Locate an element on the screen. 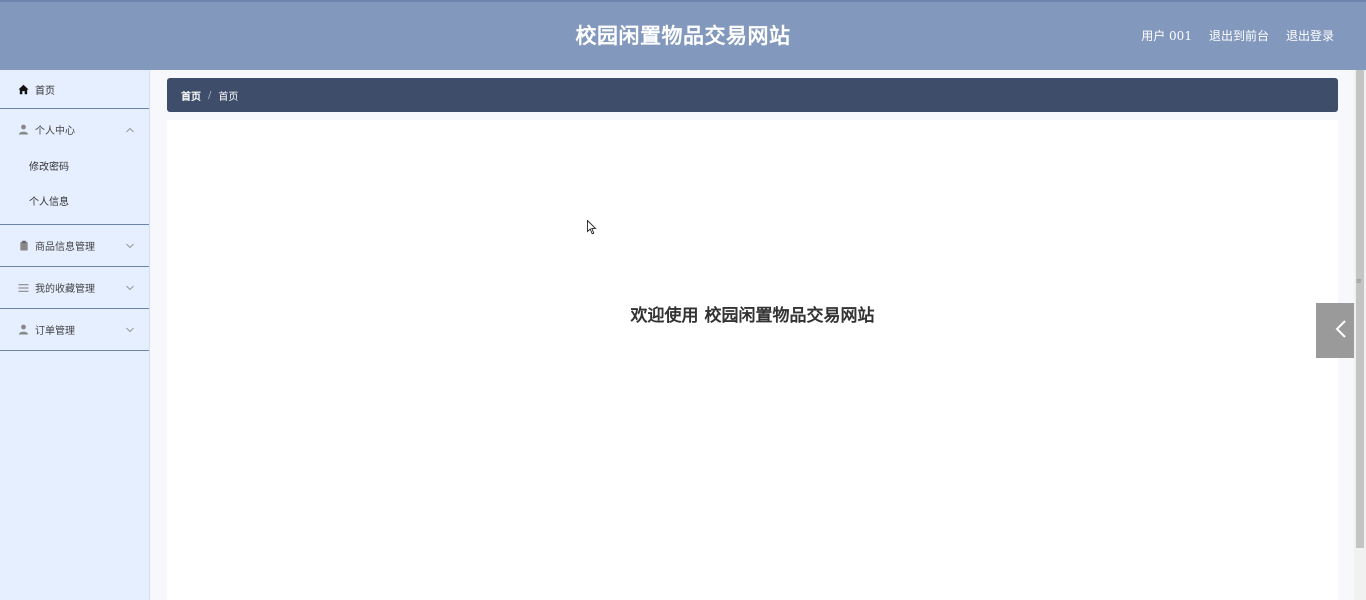  sidebar-item-label: 我的收藏管理 is located at coordinates (65, 289).